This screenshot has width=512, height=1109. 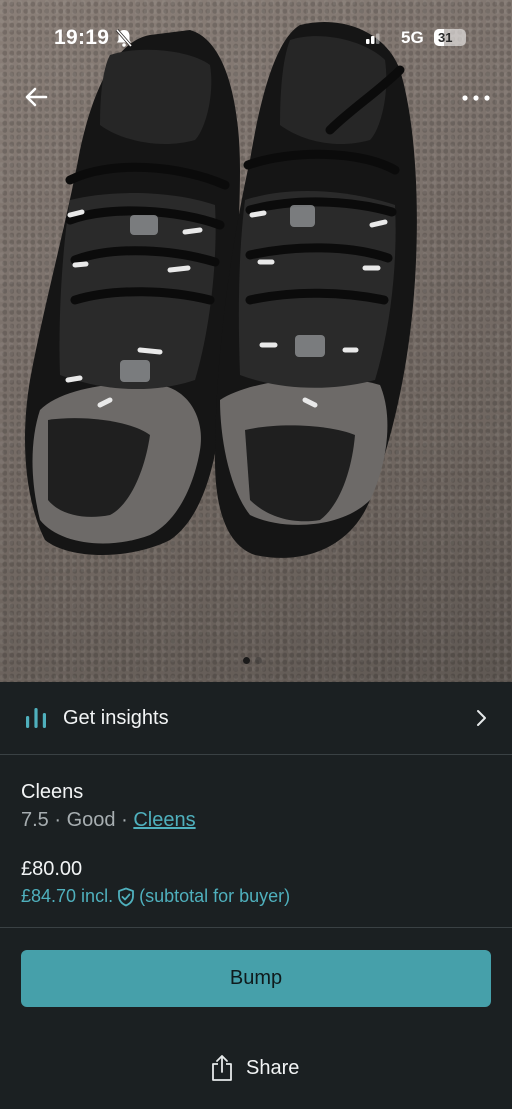 I want to click on signal-icon, so click(x=373, y=38).